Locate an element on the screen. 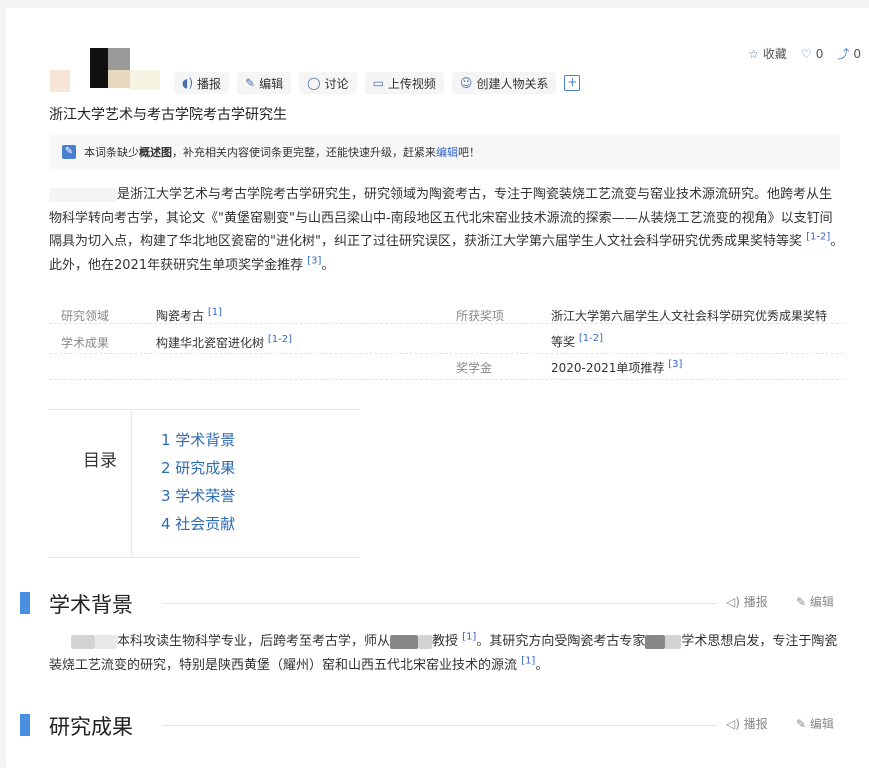 The height and width of the screenshot is (768, 869). info-value: 等奖 [1-2] is located at coordinates (577, 341).